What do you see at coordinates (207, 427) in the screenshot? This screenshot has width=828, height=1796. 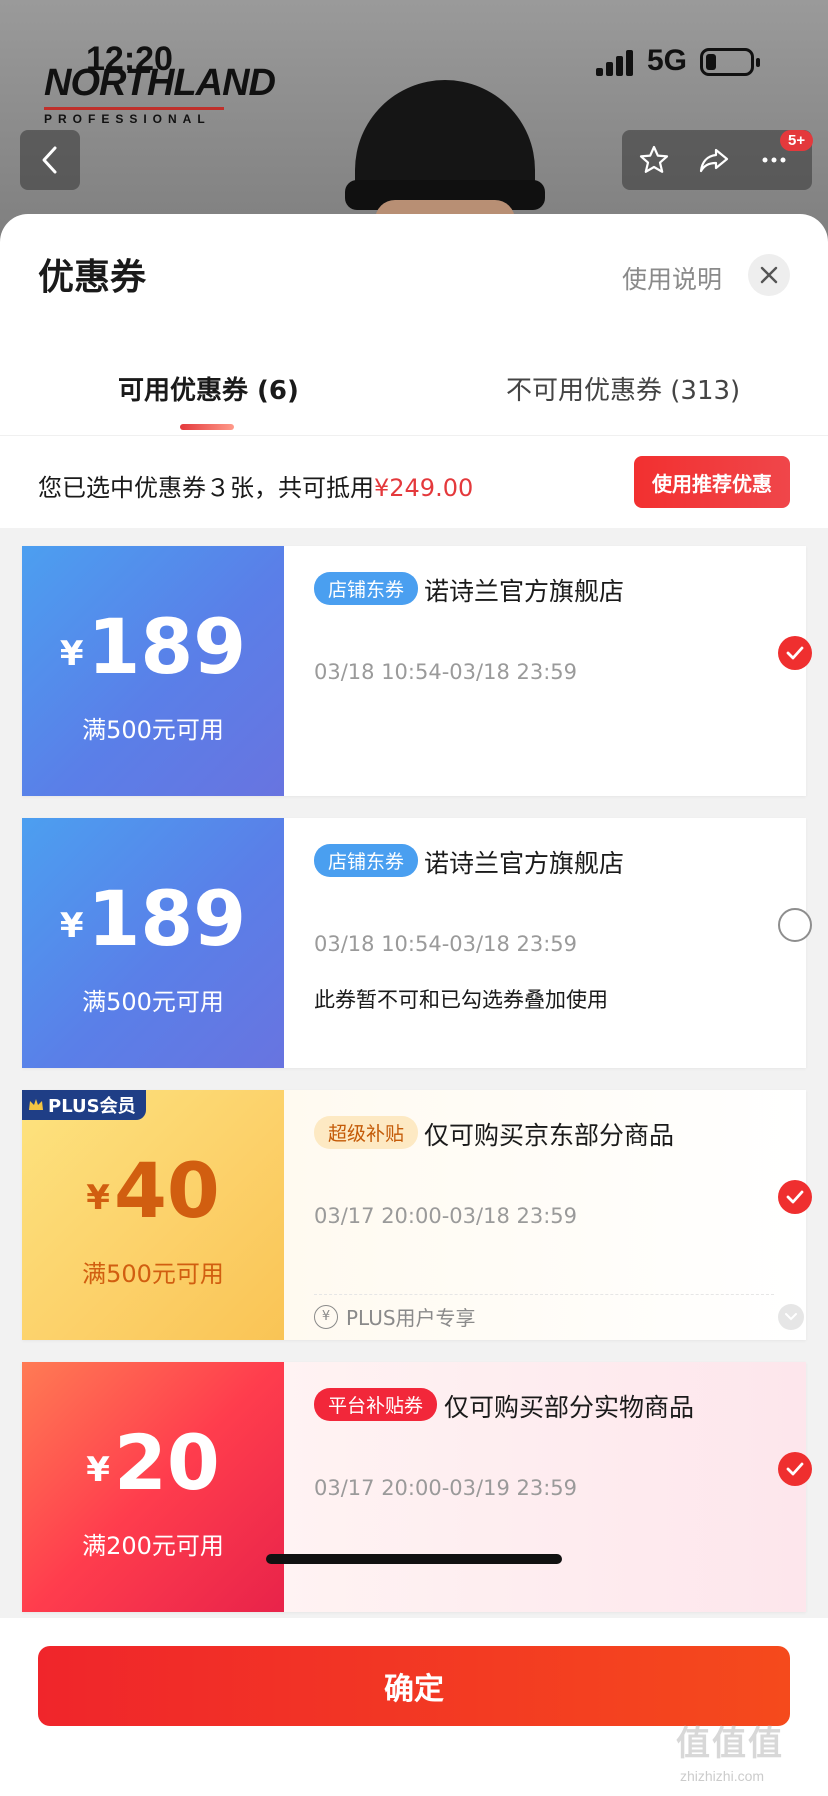 I see `tab-indicator` at bounding box center [207, 427].